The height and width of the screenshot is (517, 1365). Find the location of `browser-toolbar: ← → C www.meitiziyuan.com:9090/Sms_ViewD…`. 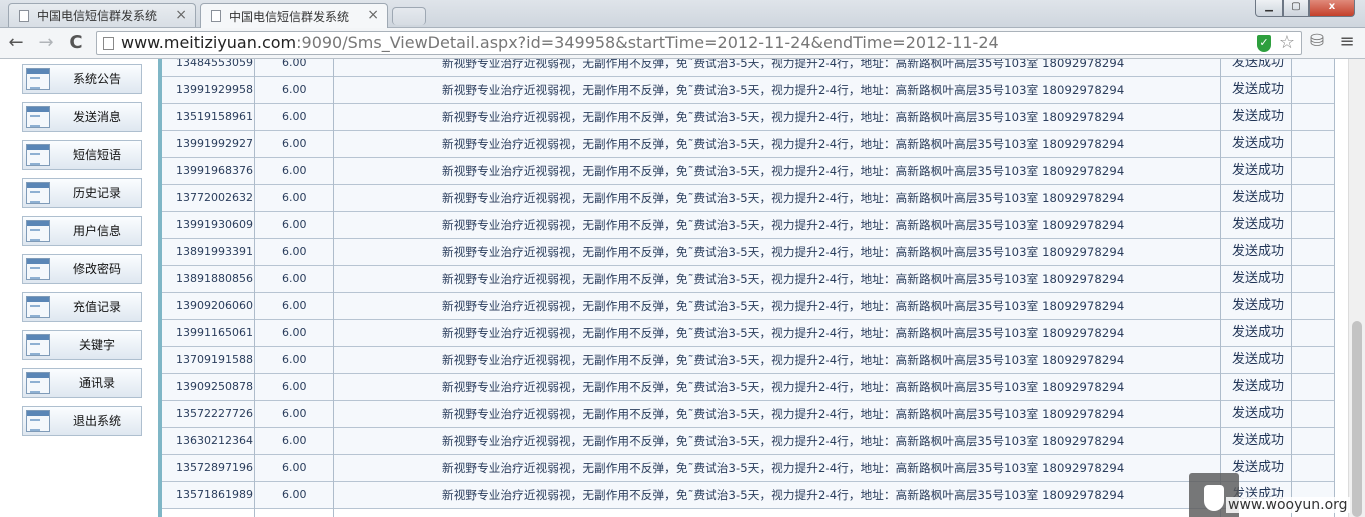

browser-toolbar: ← → C www.meitiziyuan.com:9090/Sms_ViewD… is located at coordinates (682, 43).